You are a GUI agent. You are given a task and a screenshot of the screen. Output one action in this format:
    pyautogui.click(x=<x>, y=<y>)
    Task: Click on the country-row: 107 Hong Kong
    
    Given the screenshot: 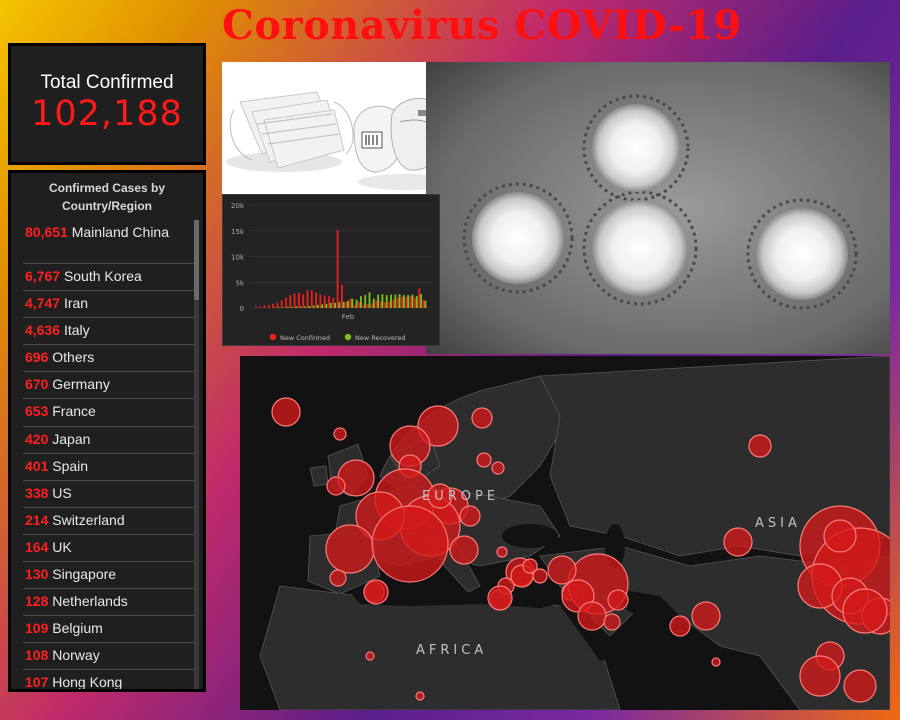 What is the action you would take?
    pyautogui.click(x=108, y=680)
    